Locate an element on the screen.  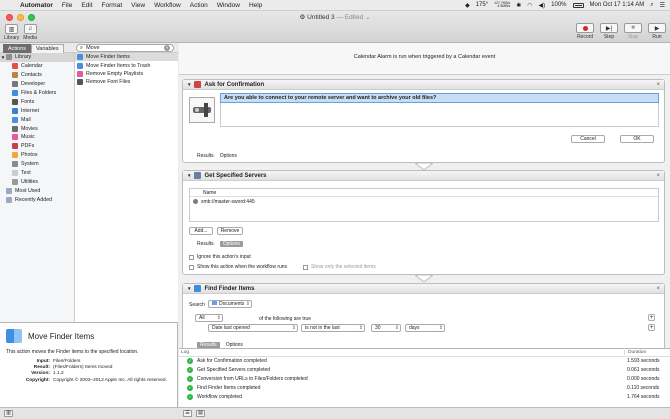
recently-added: Recently Added is located at coordinates (37, 199).